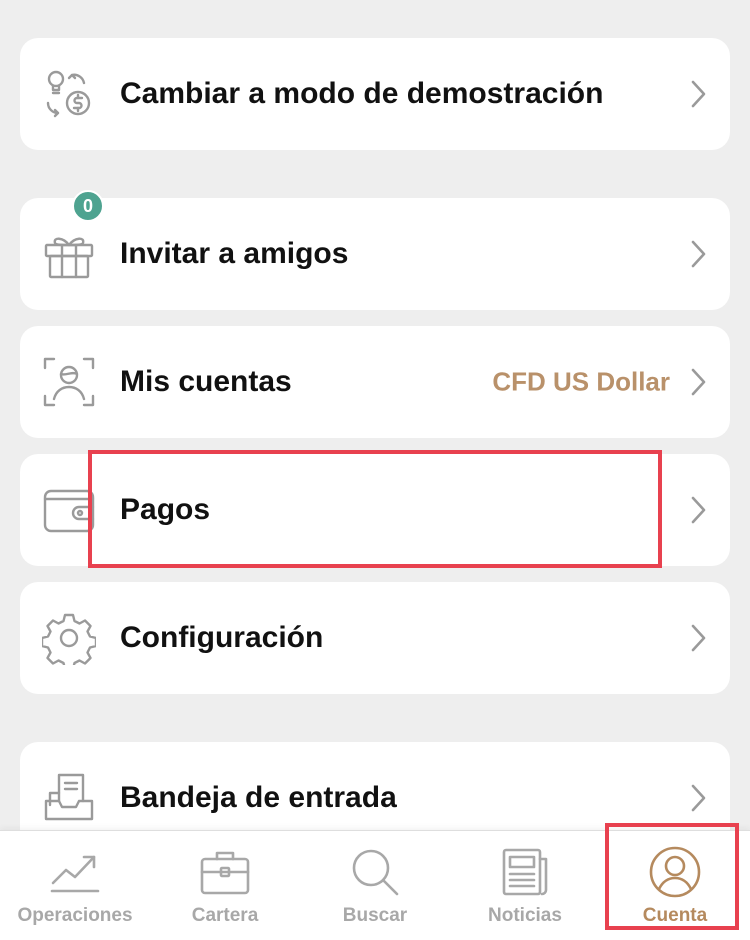 The height and width of the screenshot is (940, 750). I want to click on menu-item-payments: Pagos, so click(375, 510).